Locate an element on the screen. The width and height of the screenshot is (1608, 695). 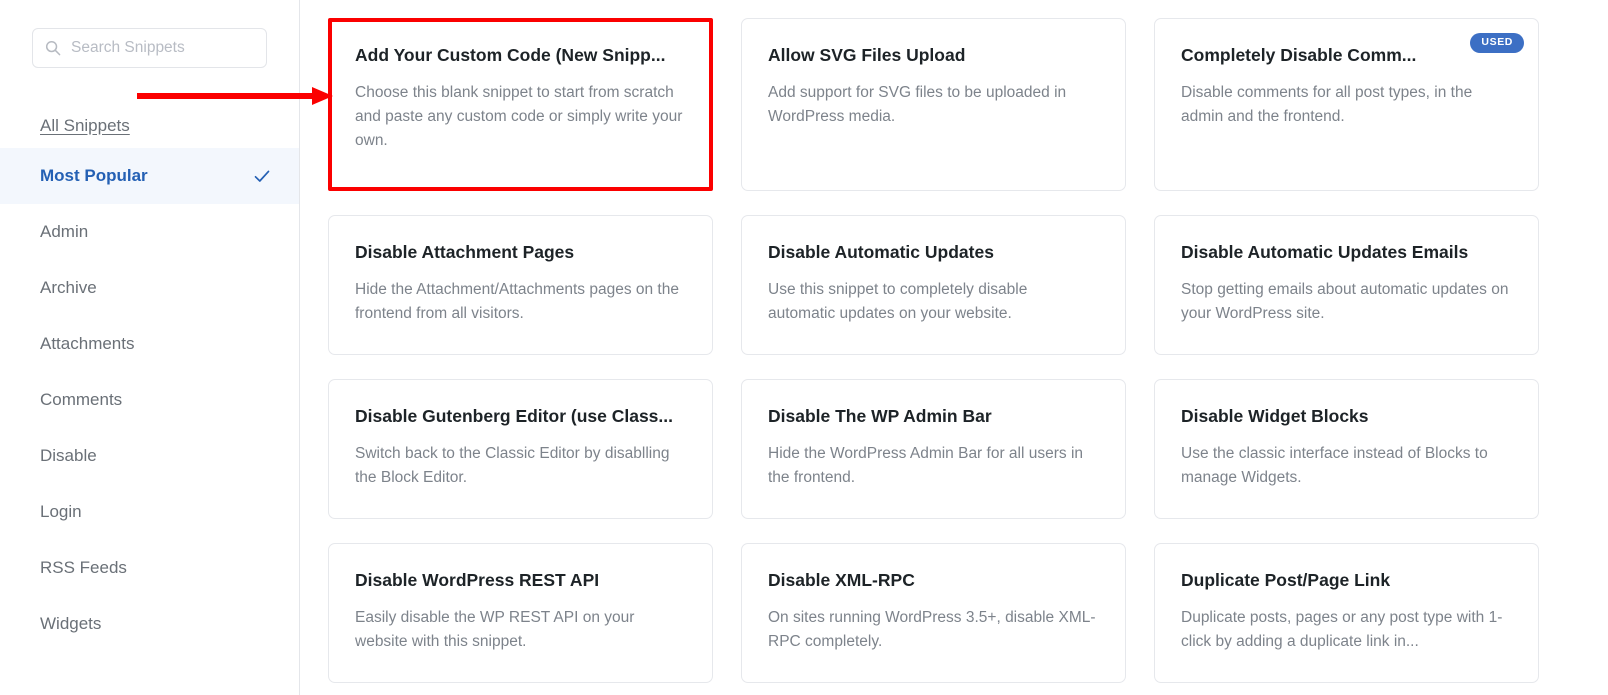
sidebar-item-label: Attachments is located at coordinates (87, 343).